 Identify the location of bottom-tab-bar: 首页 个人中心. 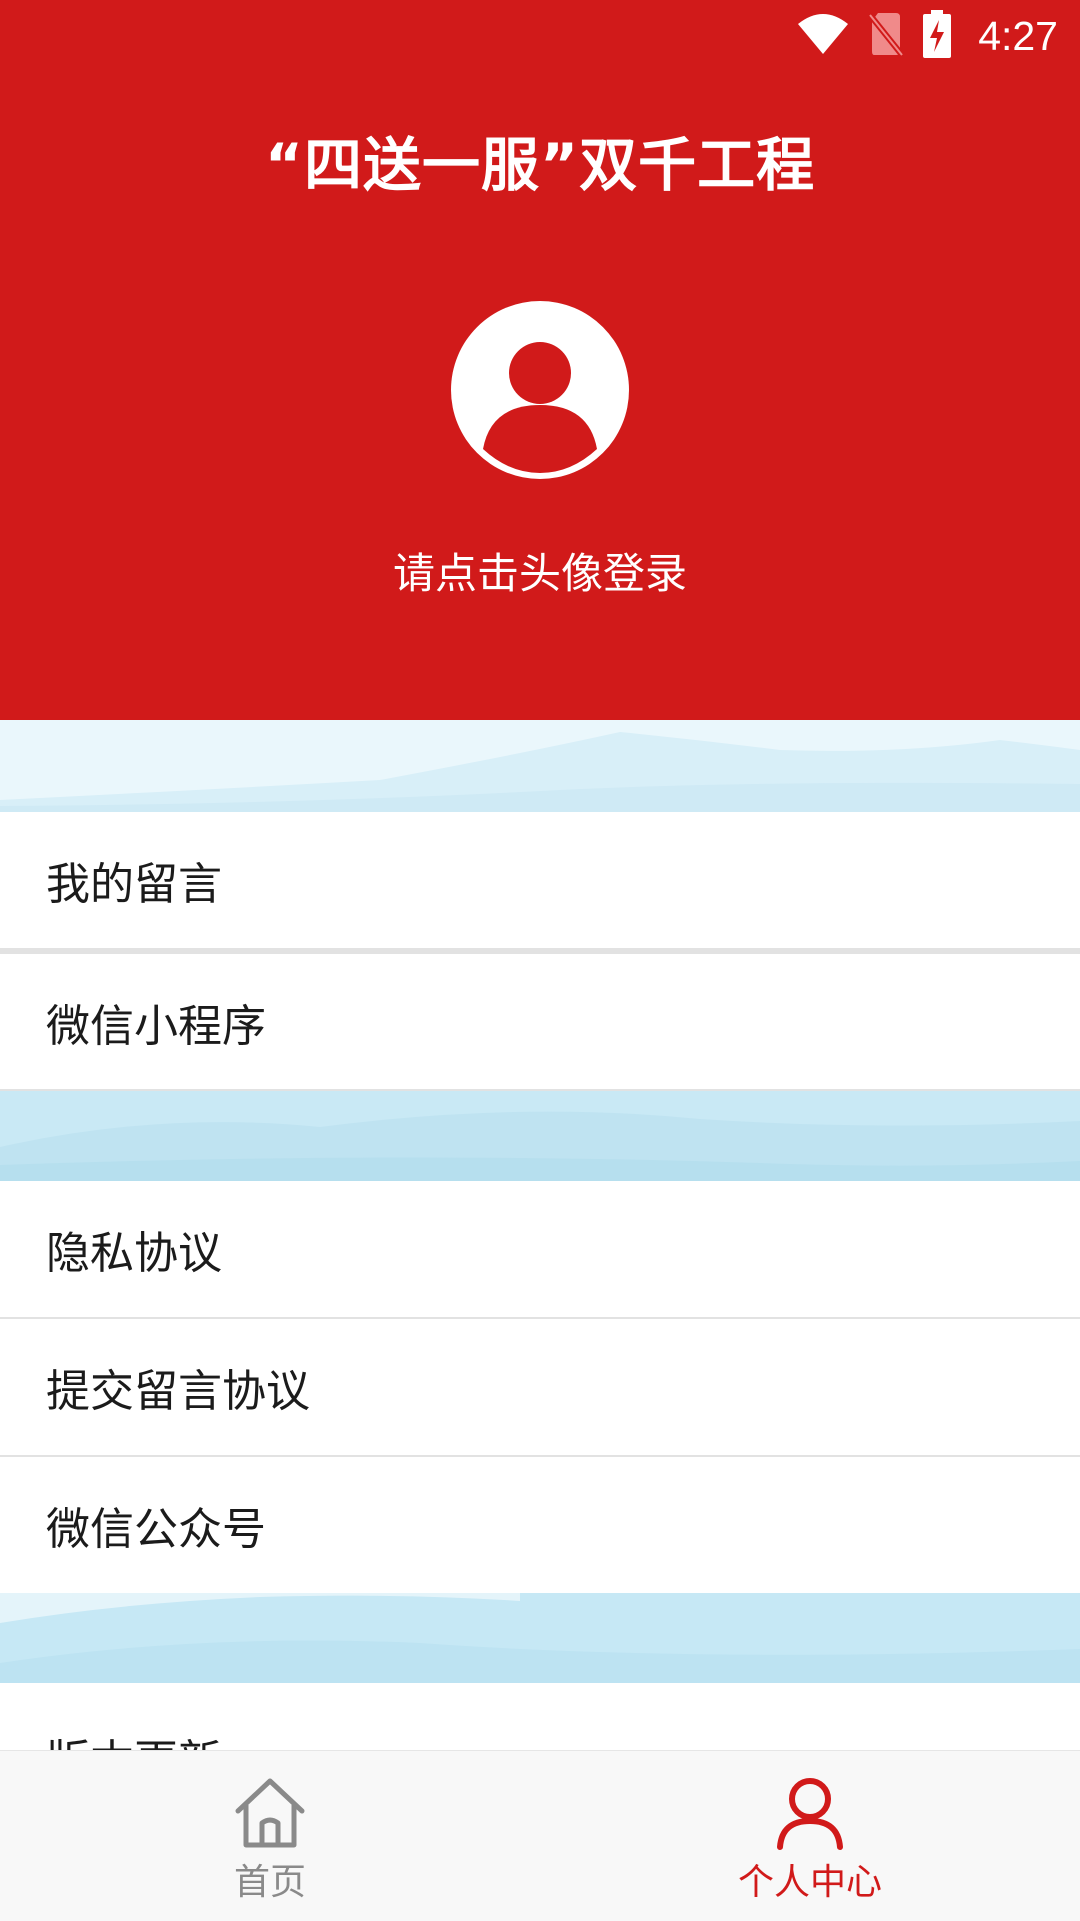
(540, 1835).